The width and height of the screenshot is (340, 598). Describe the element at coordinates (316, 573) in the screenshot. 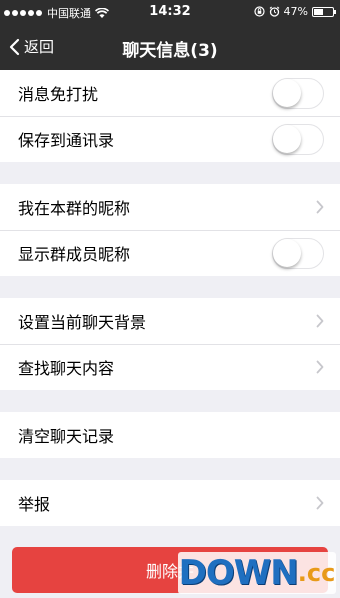

I see `watermark-suffix: .cc` at that location.